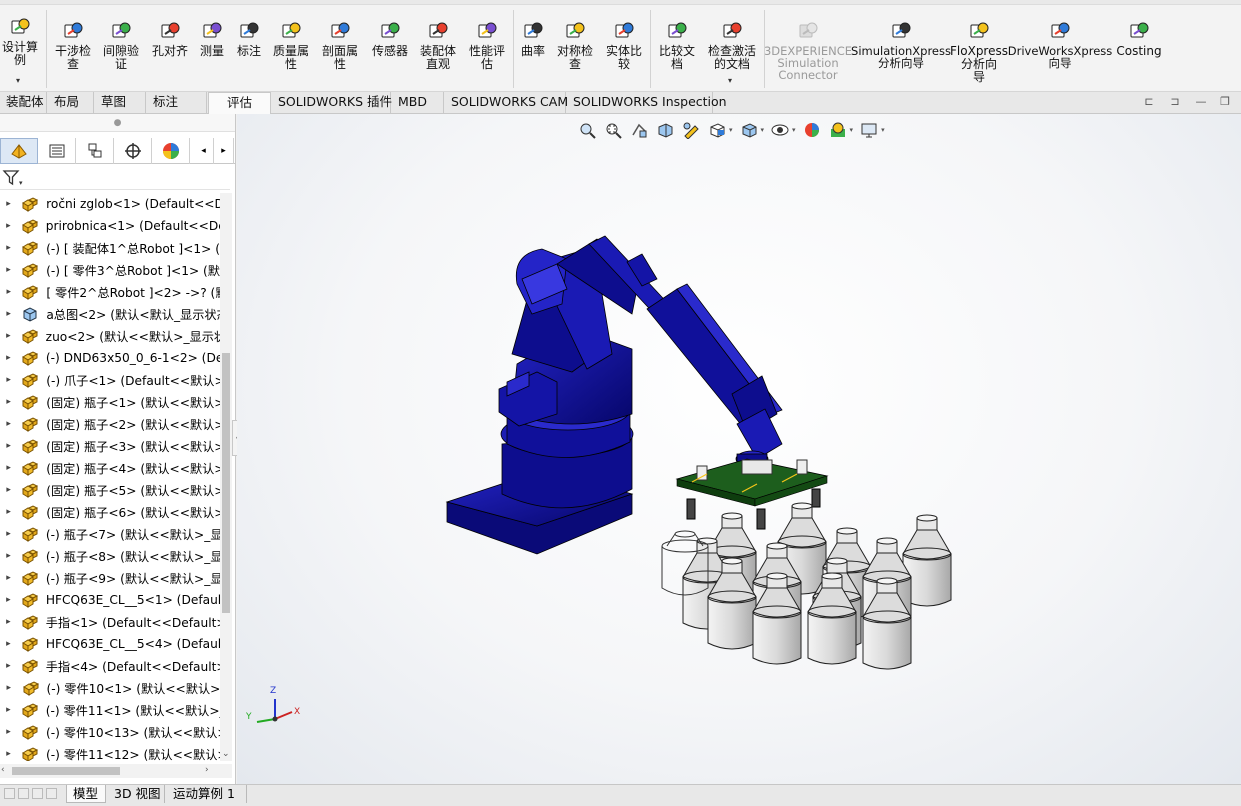  I want to click on tree-item: ▸ (固定) 瓶子<4> (默认<<默认>_, so click(110, 468).